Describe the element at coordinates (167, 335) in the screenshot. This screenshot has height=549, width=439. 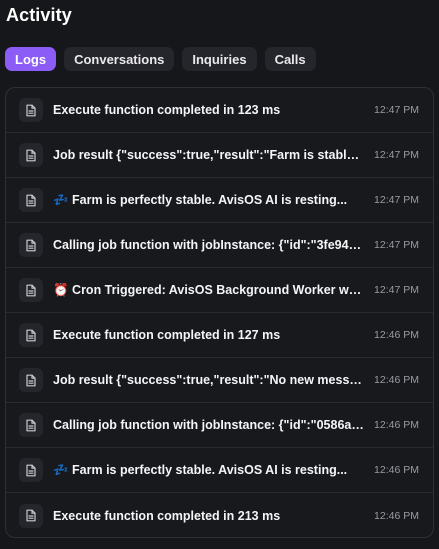
I see `log-message: Execute function completed in 127 ms` at that location.